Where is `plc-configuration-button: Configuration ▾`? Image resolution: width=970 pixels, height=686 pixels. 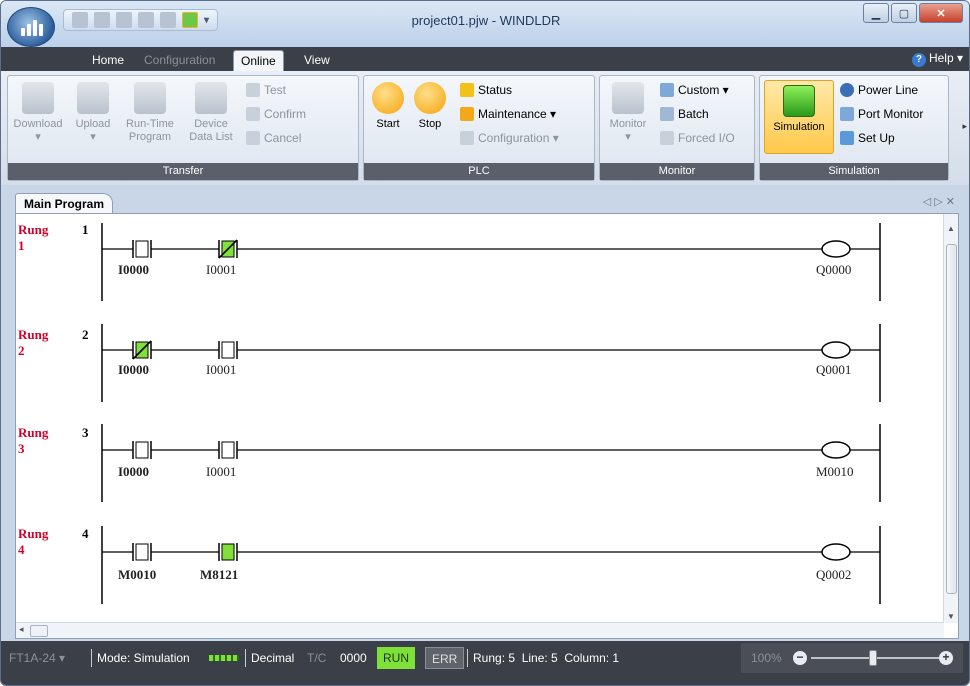
plc-configuration-button: Configuration ▾ is located at coordinates (509, 138).